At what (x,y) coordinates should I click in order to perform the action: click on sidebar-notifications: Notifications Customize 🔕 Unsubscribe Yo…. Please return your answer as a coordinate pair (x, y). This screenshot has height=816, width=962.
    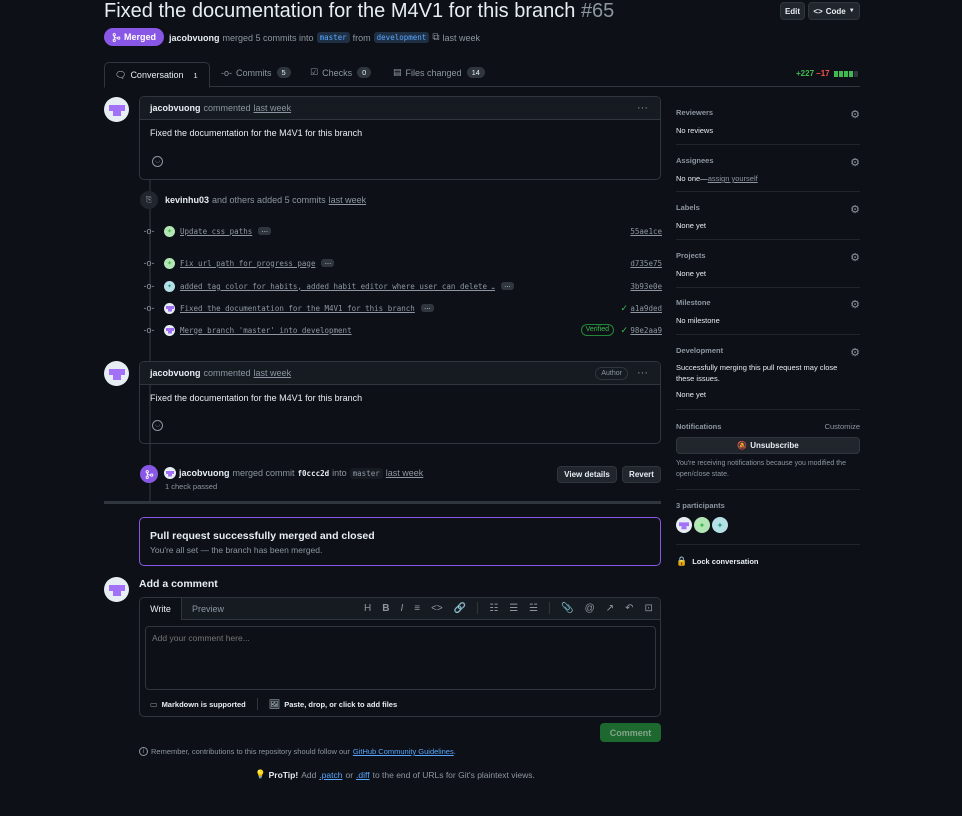
    Looking at the image, I should click on (768, 456).